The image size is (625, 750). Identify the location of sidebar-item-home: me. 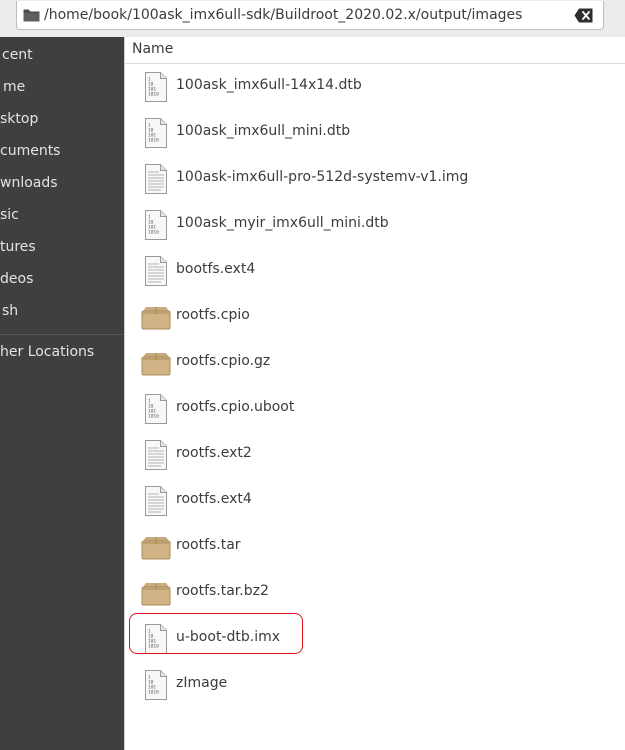
(62, 87).